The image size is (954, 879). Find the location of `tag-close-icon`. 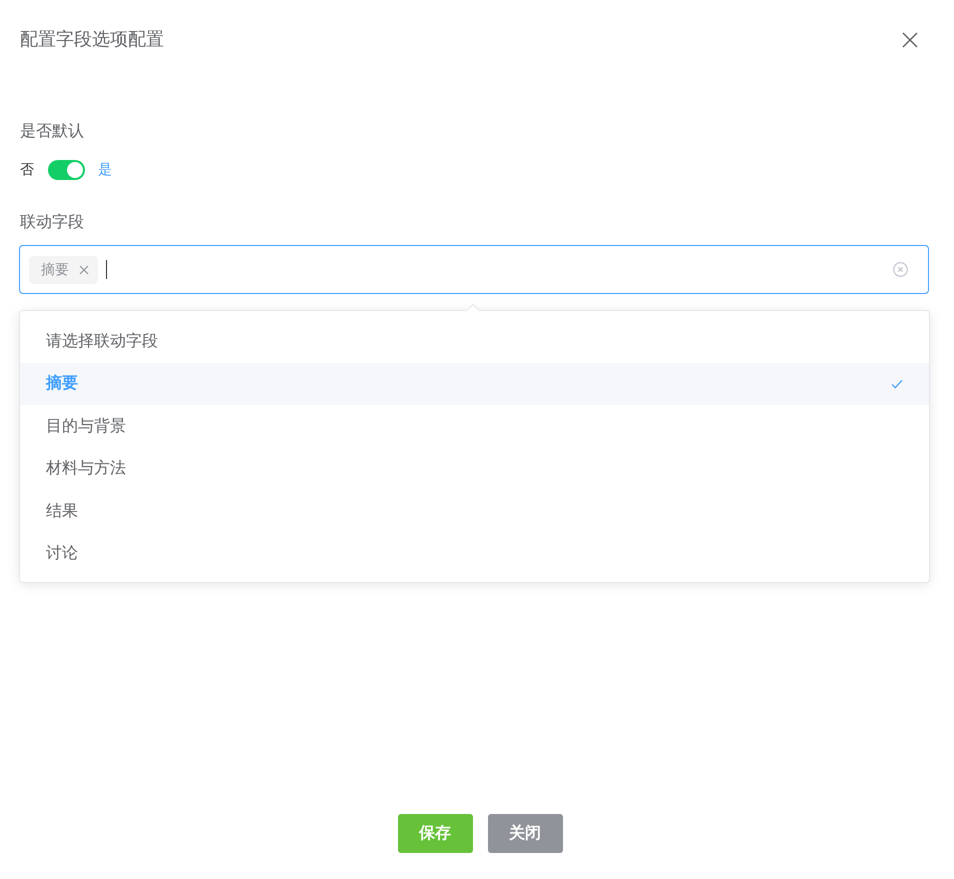

tag-close-icon is located at coordinates (84, 269).